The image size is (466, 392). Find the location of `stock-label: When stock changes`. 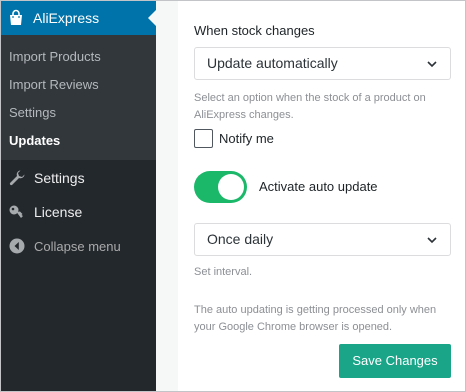

stock-label: When stock changes is located at coordinates (254, 30).